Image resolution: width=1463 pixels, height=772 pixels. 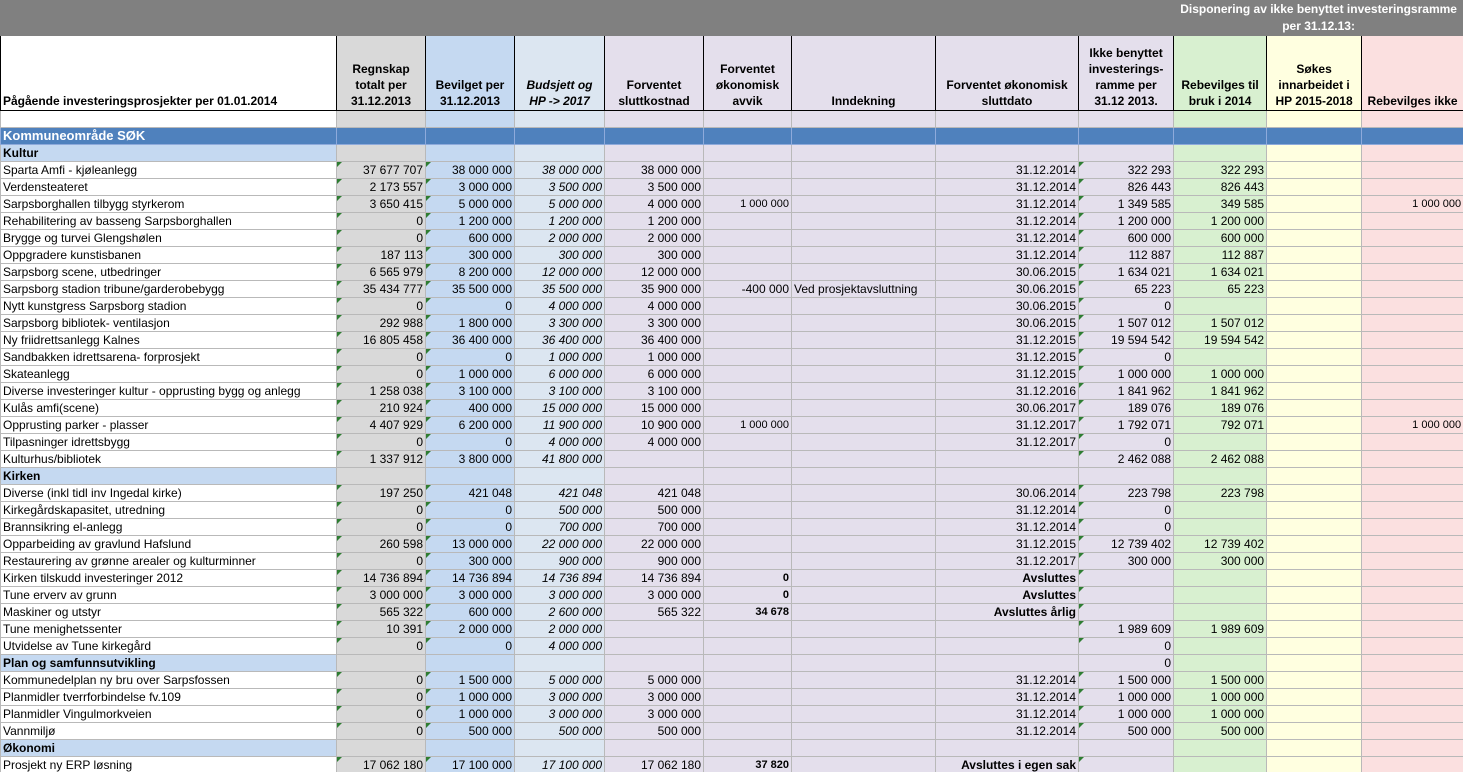 I want to click on forventet-sluttkostnad-cell: 6 000 000, so click(x=654, y=374).